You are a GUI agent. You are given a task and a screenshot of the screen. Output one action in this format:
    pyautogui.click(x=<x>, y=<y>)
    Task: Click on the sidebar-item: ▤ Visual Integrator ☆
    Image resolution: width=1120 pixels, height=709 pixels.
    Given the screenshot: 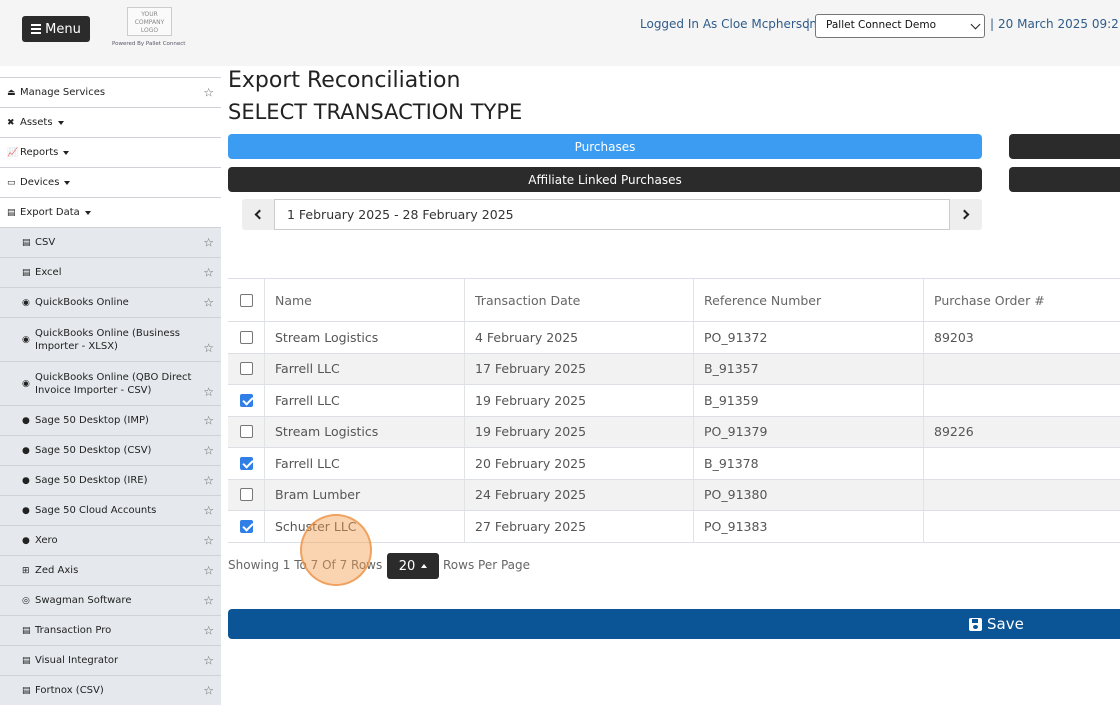 What is the action you would take?
    pyautogui.click(x=110, y=660)
    